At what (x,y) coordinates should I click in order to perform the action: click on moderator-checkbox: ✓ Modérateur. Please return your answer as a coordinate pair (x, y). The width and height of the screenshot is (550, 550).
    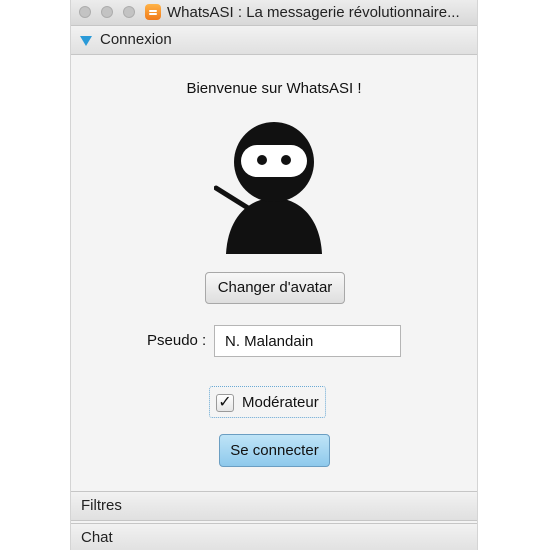
    Looking at the image, I should click on (267, 402).